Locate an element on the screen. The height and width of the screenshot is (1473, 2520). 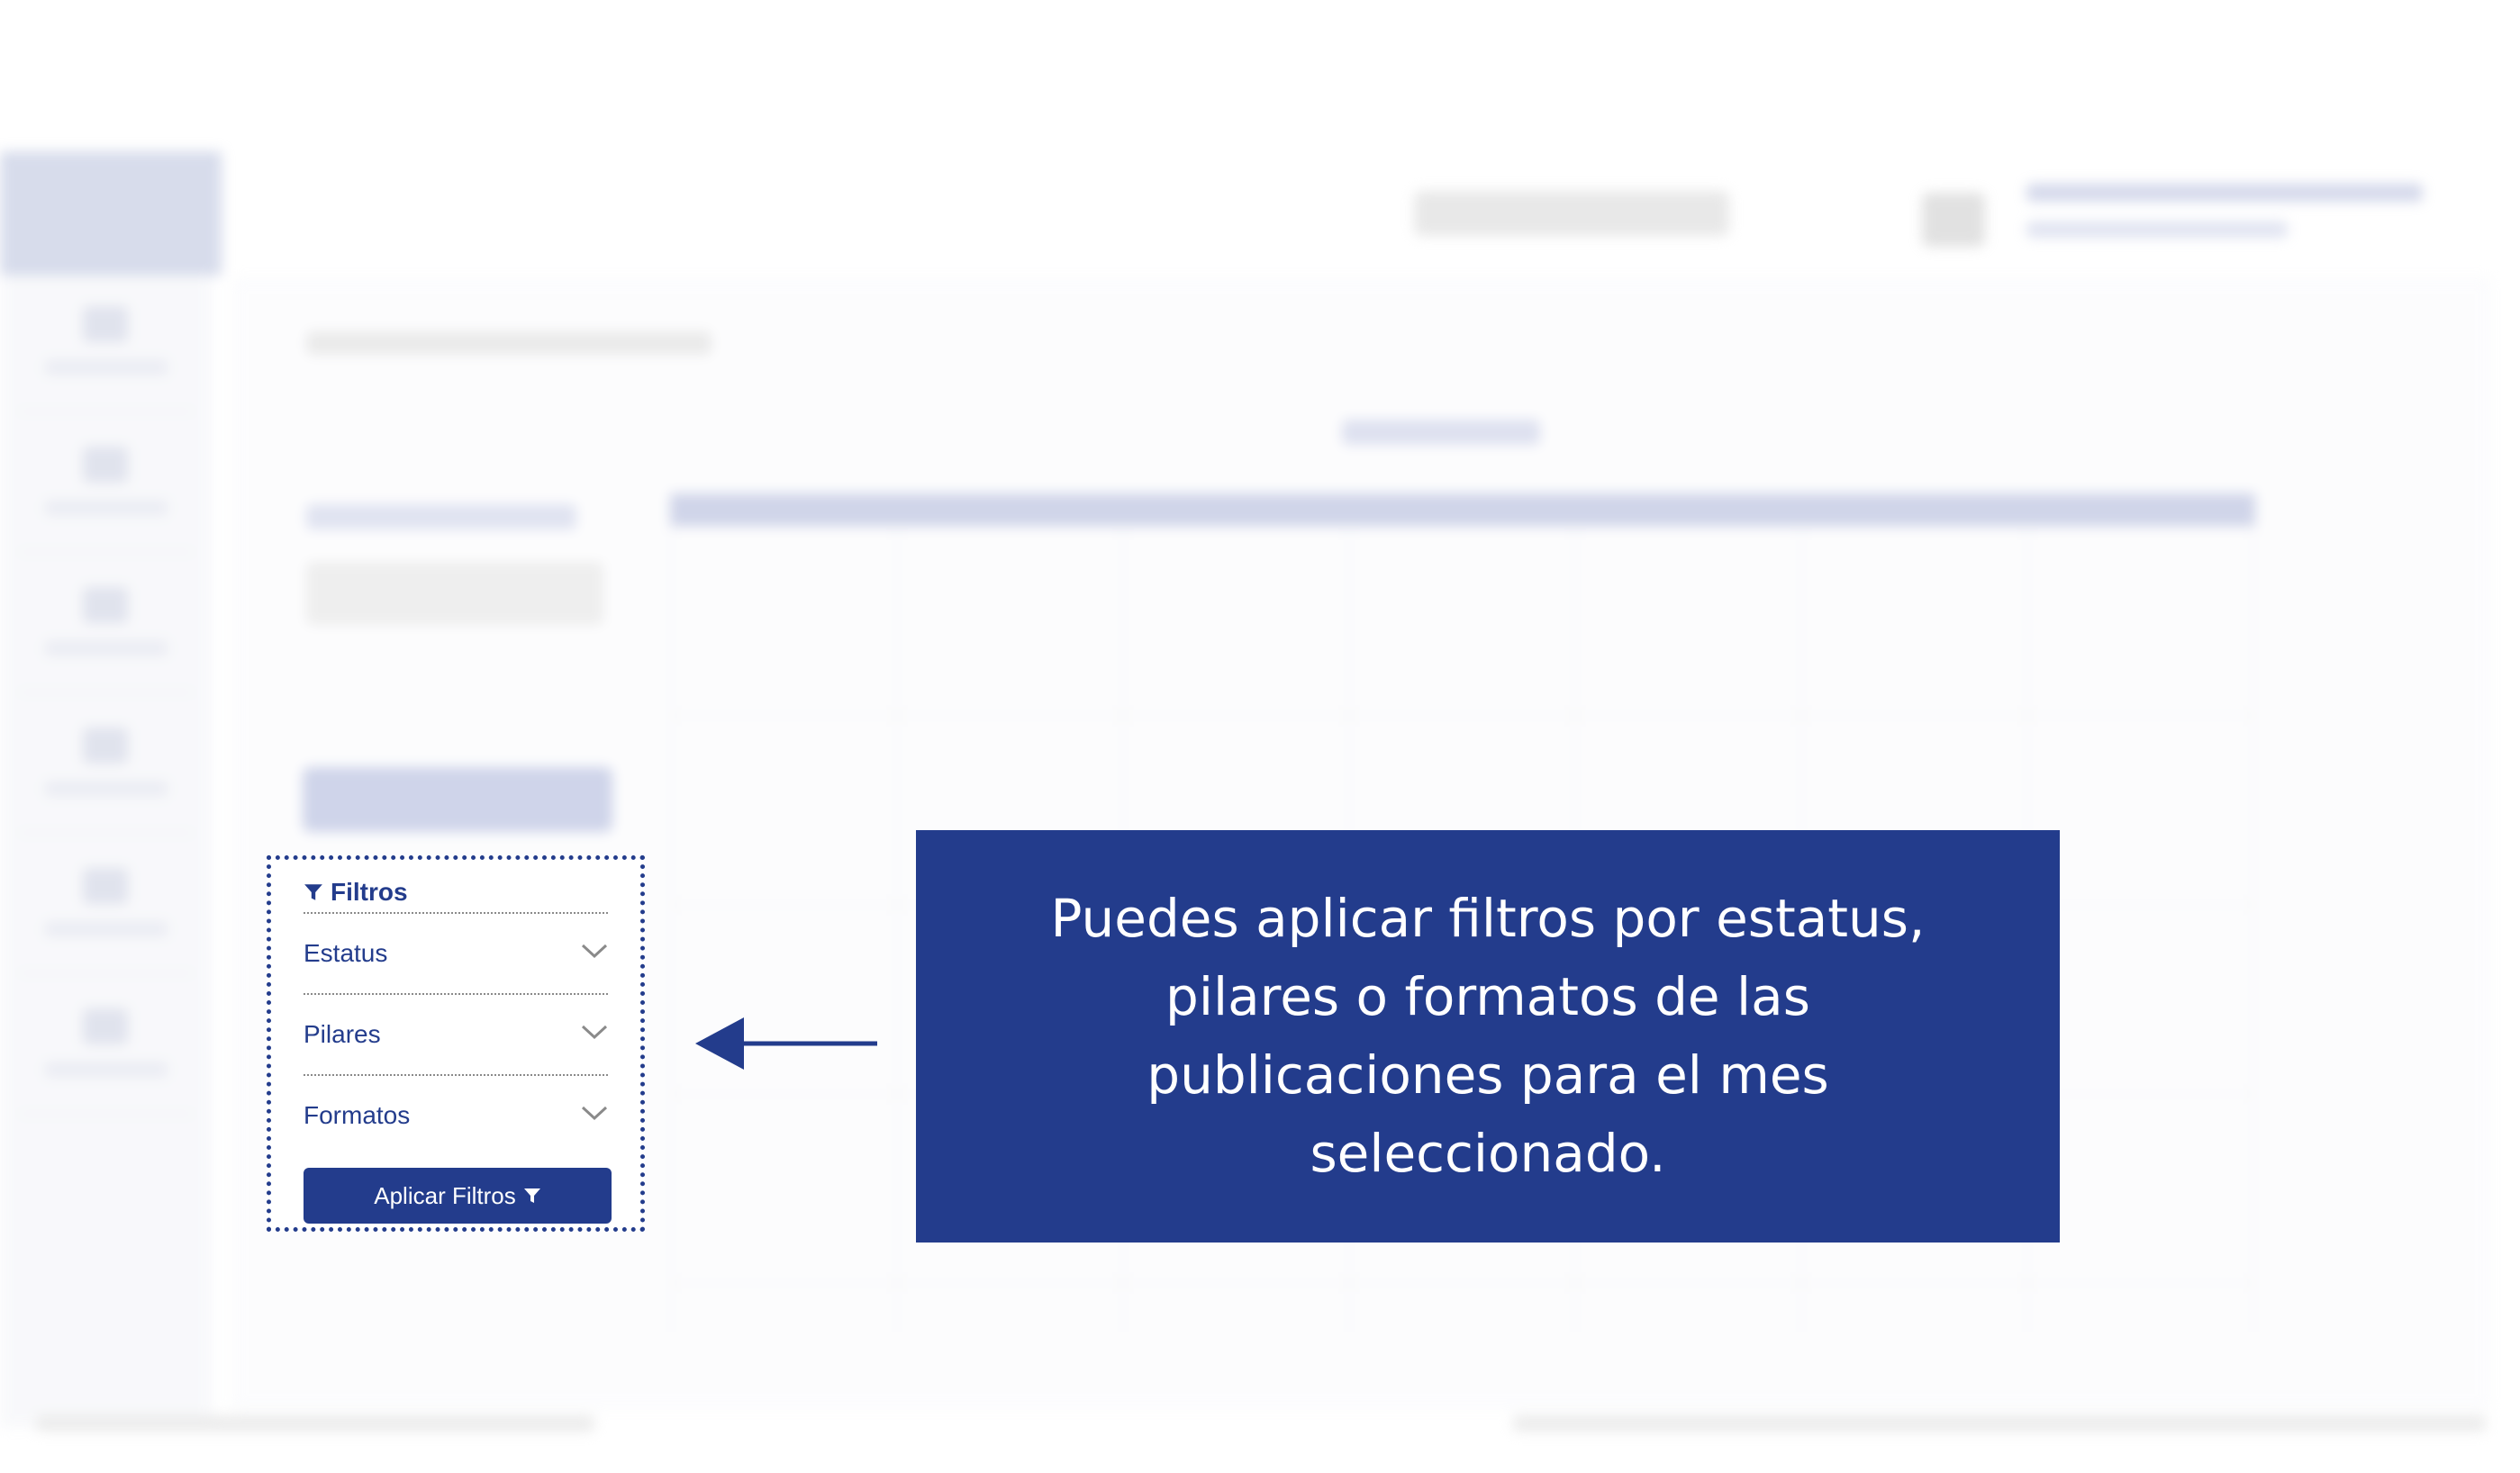
calendar-month-title is located at coordinates (1441, 432).